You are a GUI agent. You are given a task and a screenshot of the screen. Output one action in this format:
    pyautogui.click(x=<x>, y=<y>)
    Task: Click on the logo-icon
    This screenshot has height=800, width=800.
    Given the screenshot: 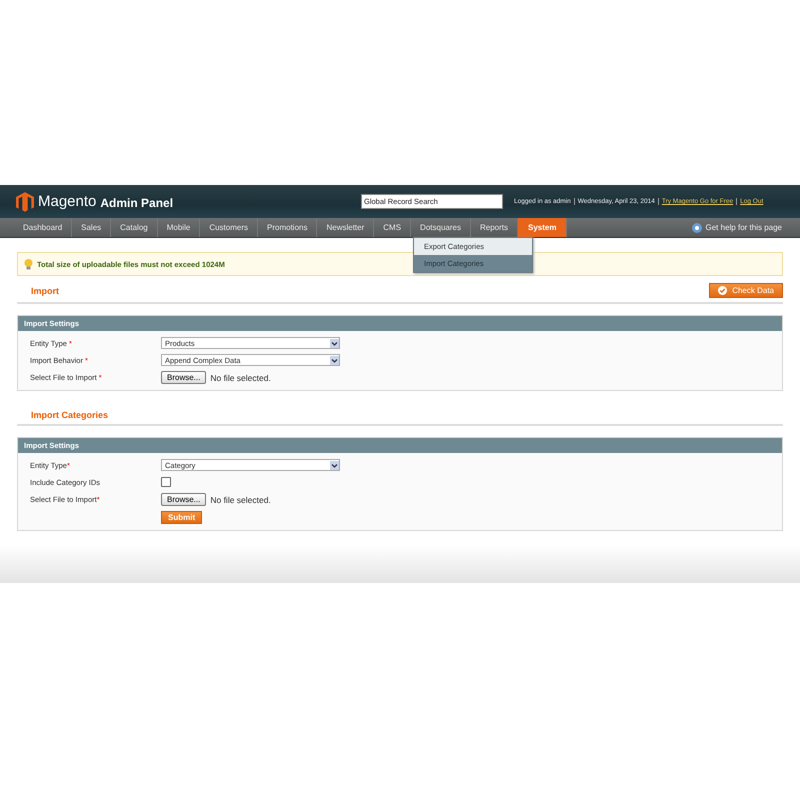 What is the action you would take?
    pyautogui.click(x=25, y=202)
    